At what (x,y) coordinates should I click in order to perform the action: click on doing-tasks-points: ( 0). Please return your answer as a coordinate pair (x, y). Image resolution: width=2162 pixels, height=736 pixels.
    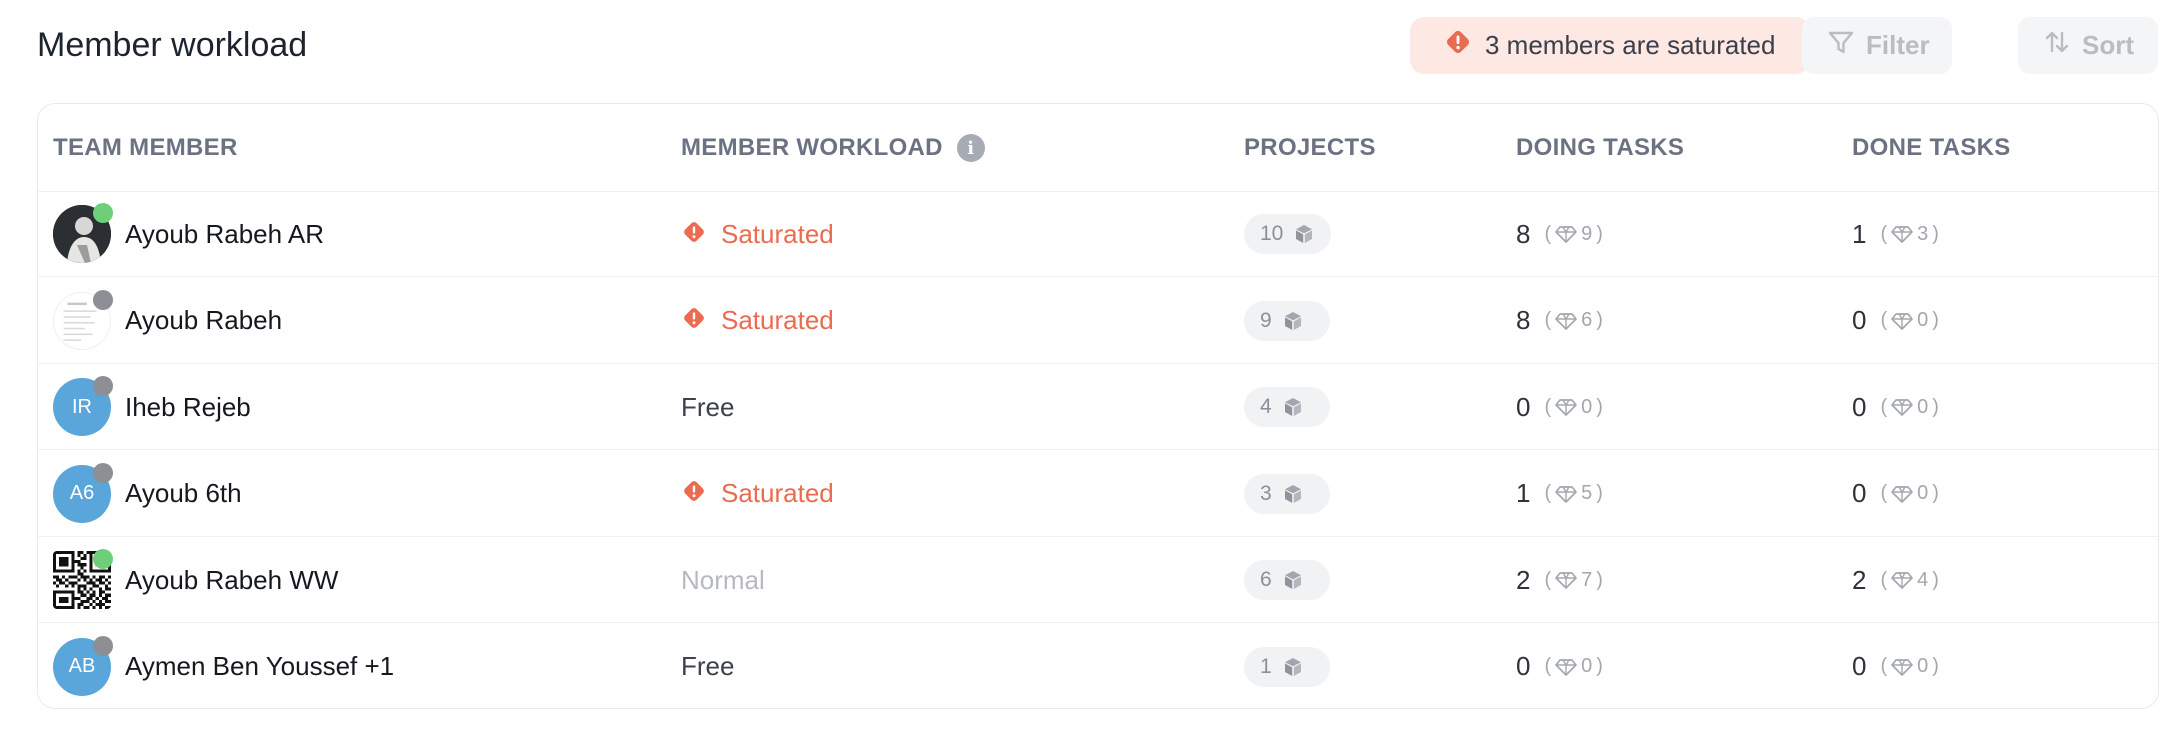
    Looking at the image, I should click on (1573, 666).